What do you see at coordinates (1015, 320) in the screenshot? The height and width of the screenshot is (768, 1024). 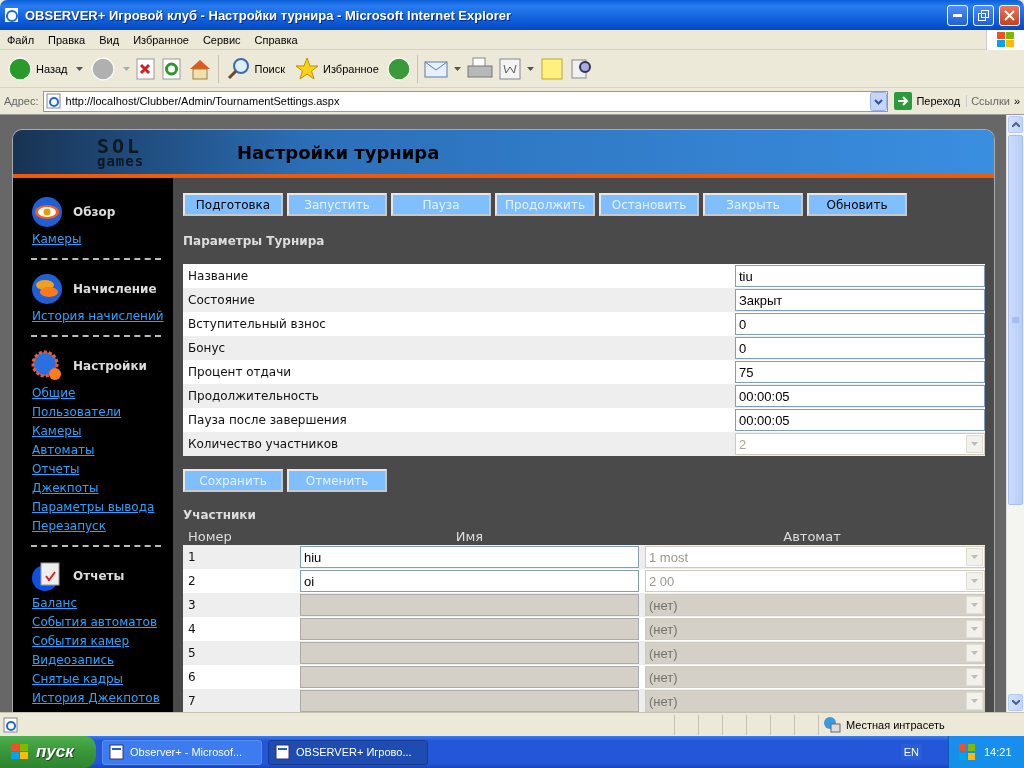 I see `scroll-thumb` at bounding box center [1015, 320].